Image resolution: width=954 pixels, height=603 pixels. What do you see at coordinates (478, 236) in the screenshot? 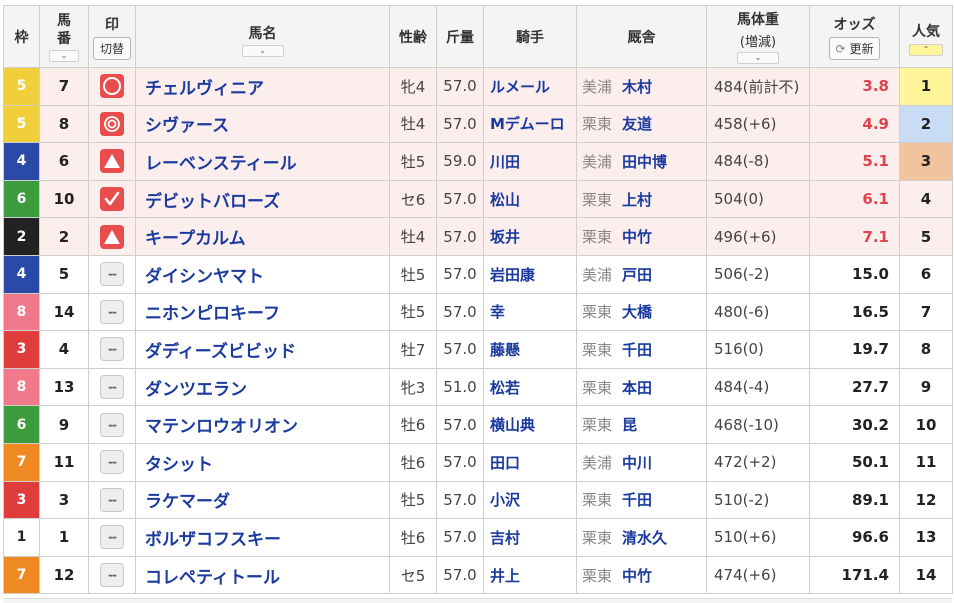
I see `table-row: 2 2 キープカルム 牡4 57.0 坂井 栗東 中竹 496(+6) 7.1 5` at bounding box center [478, 236].